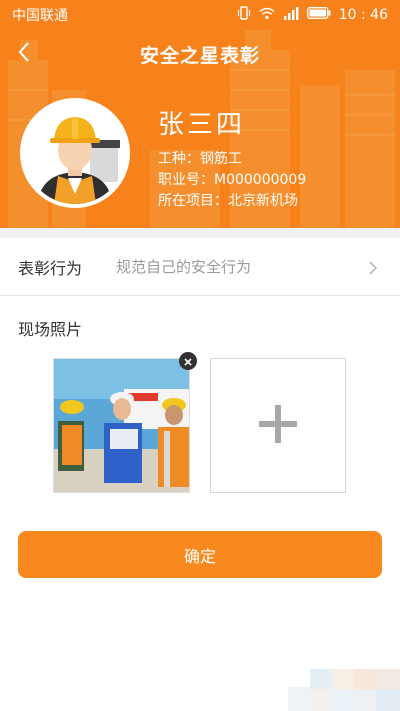 The image size is (400, 711). Describe the element at coordinates (200, 554) in the screenshot. I see `confirm-button: 确定` at that location.